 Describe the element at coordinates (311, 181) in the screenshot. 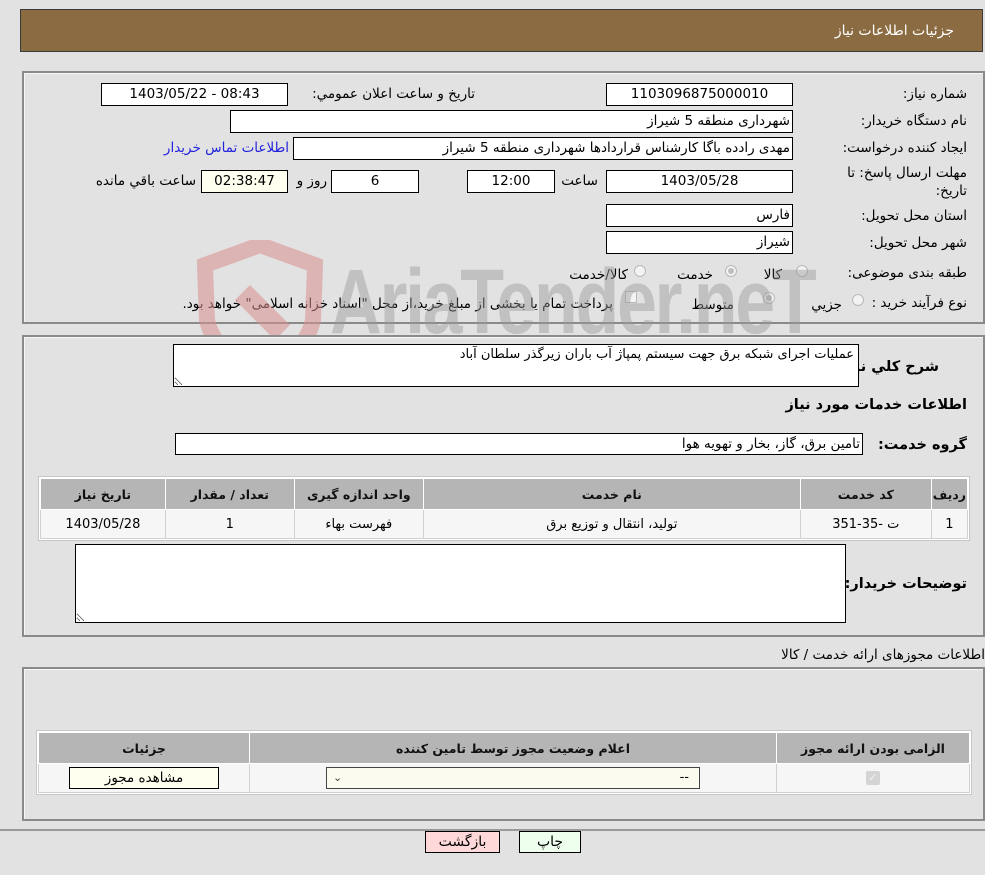

I see `days-label: روز و` at that location.